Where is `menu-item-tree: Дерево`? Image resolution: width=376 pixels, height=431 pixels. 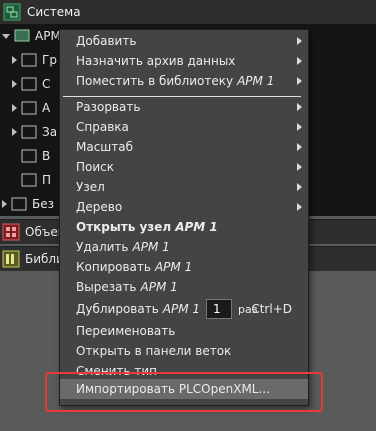
menu-item-tree: Дерево is located at coordinates (184, 207).